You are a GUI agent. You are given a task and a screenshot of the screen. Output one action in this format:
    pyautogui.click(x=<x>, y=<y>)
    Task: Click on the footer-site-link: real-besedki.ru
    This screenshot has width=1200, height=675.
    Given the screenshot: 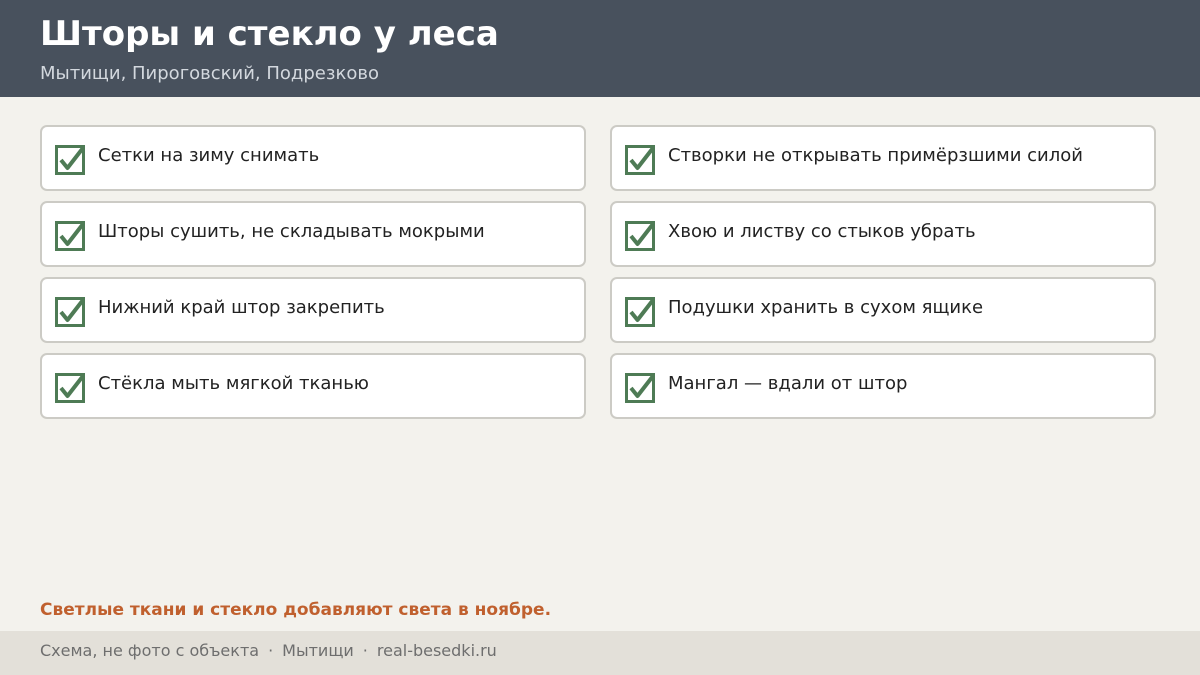 What is the action you would take?
    pyautogui.click(x=437, y=650)
    